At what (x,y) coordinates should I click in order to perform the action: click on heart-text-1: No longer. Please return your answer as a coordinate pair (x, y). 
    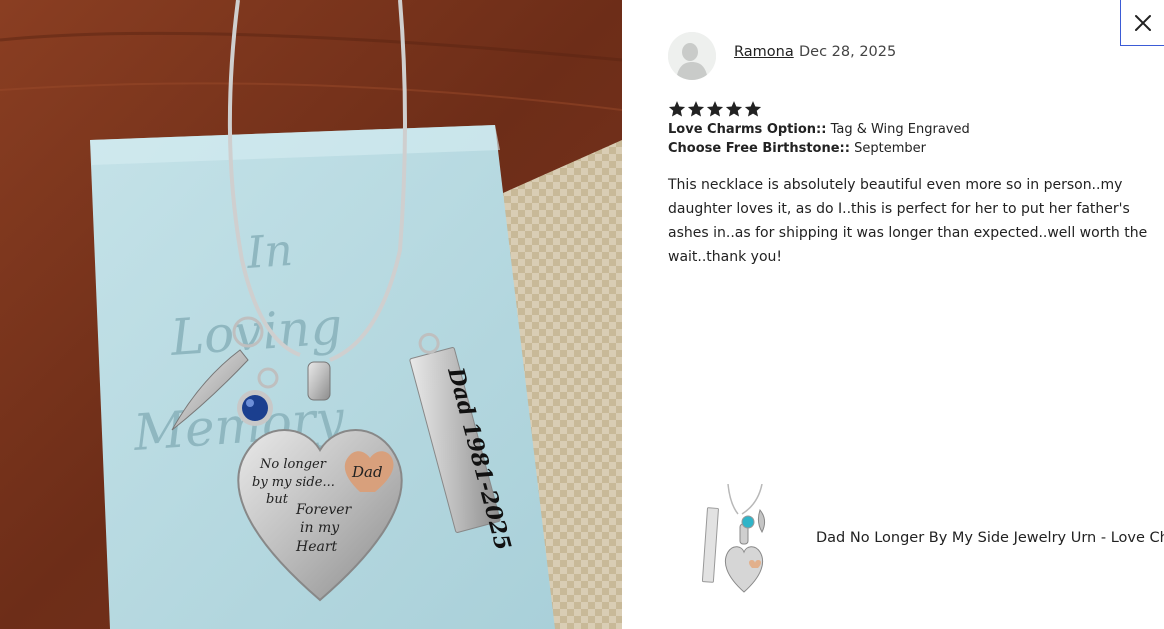
    Looking at the image, I should click on (293, 464).